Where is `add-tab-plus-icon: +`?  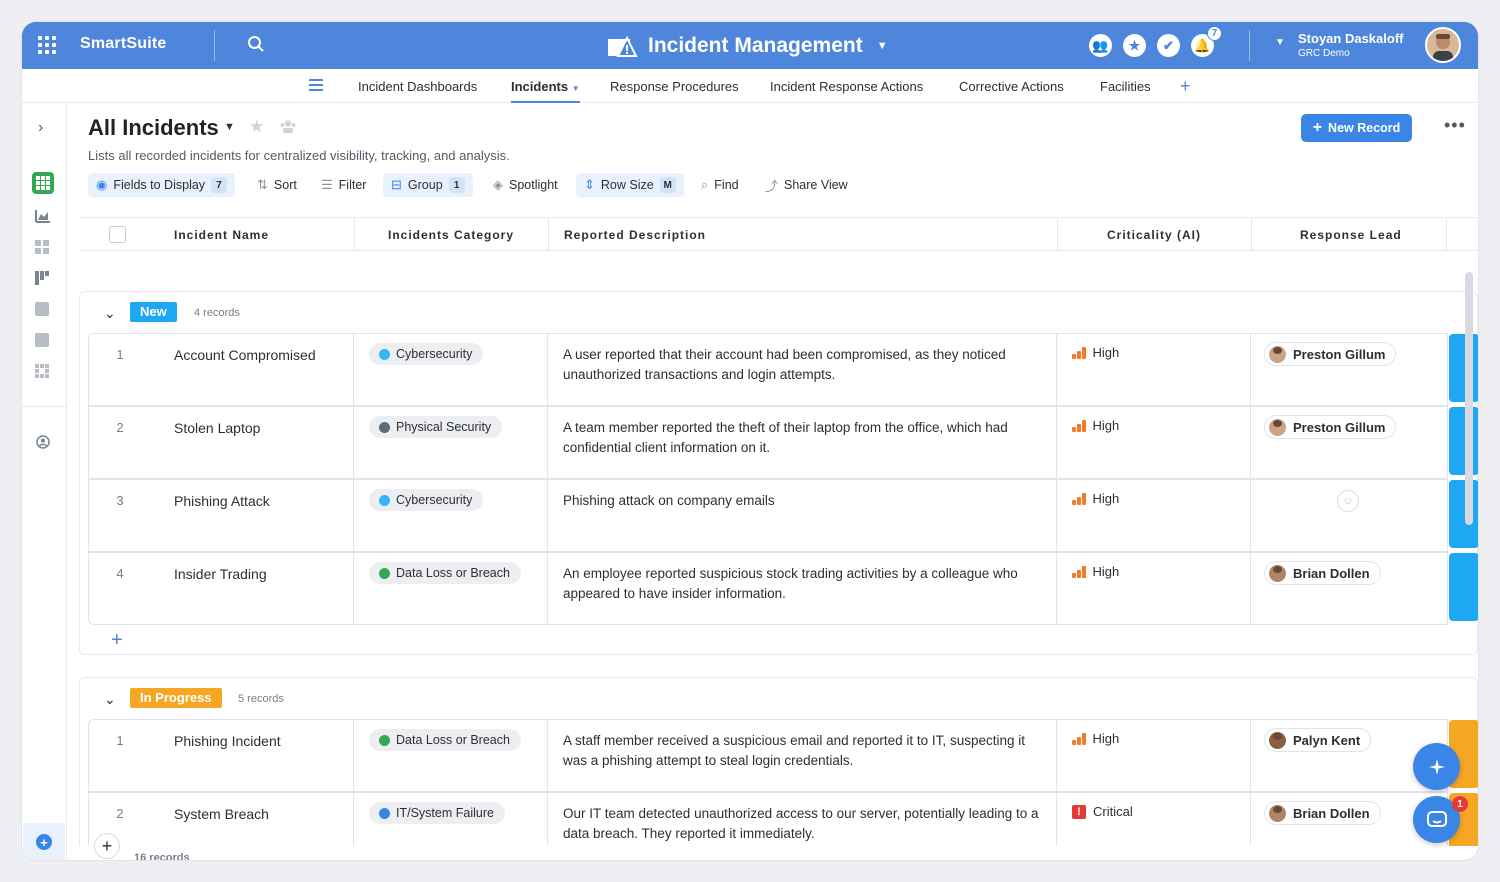 add-tab-plus-icon: + is located at coordinates (1185, 86).